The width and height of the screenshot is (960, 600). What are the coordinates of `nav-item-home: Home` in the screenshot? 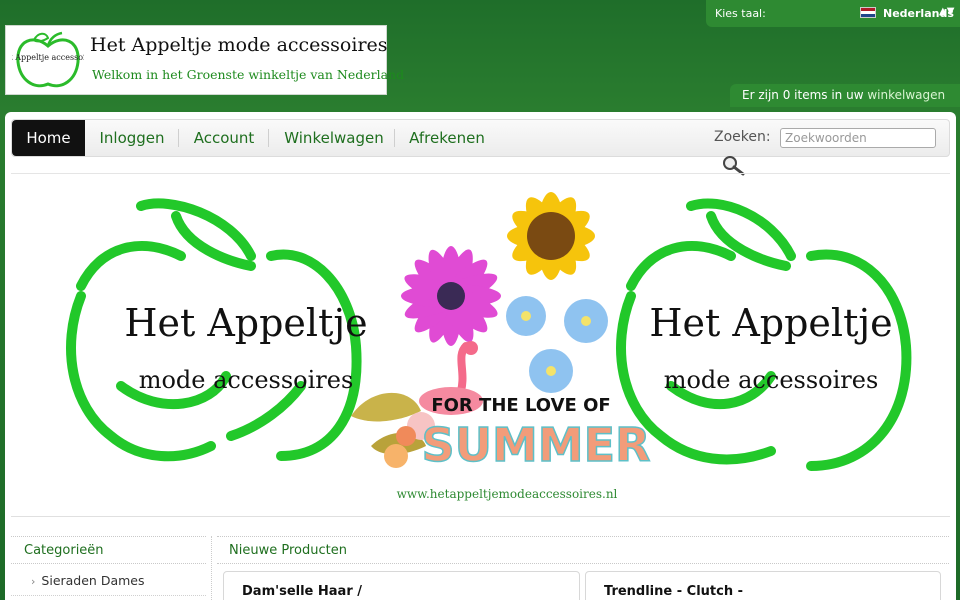 It's located at (48, 138).